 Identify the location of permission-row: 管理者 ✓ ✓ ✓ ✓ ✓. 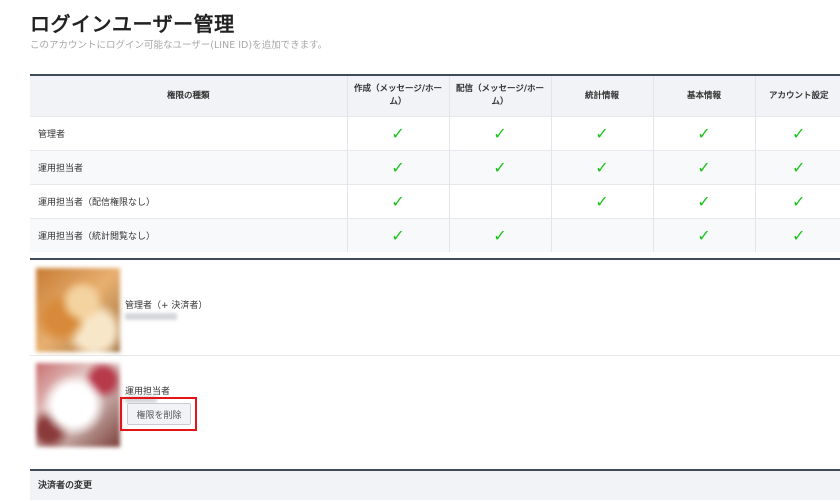
(435, 133).